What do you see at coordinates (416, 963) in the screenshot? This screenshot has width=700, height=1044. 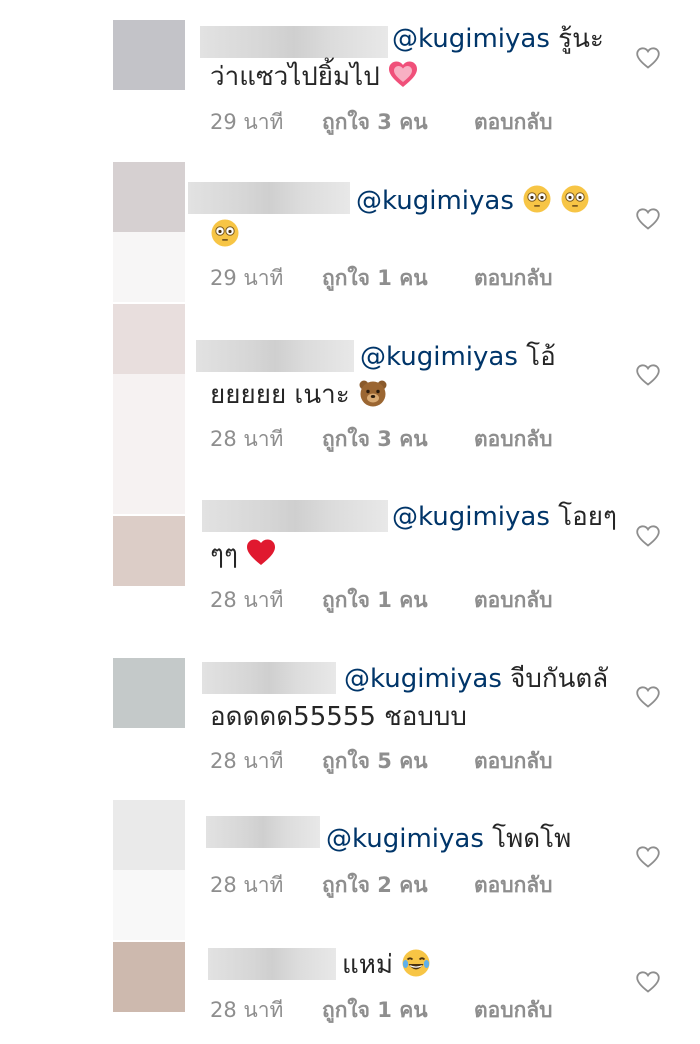 I see `tears-of-joy-icon` at bounding box center [416, 963].